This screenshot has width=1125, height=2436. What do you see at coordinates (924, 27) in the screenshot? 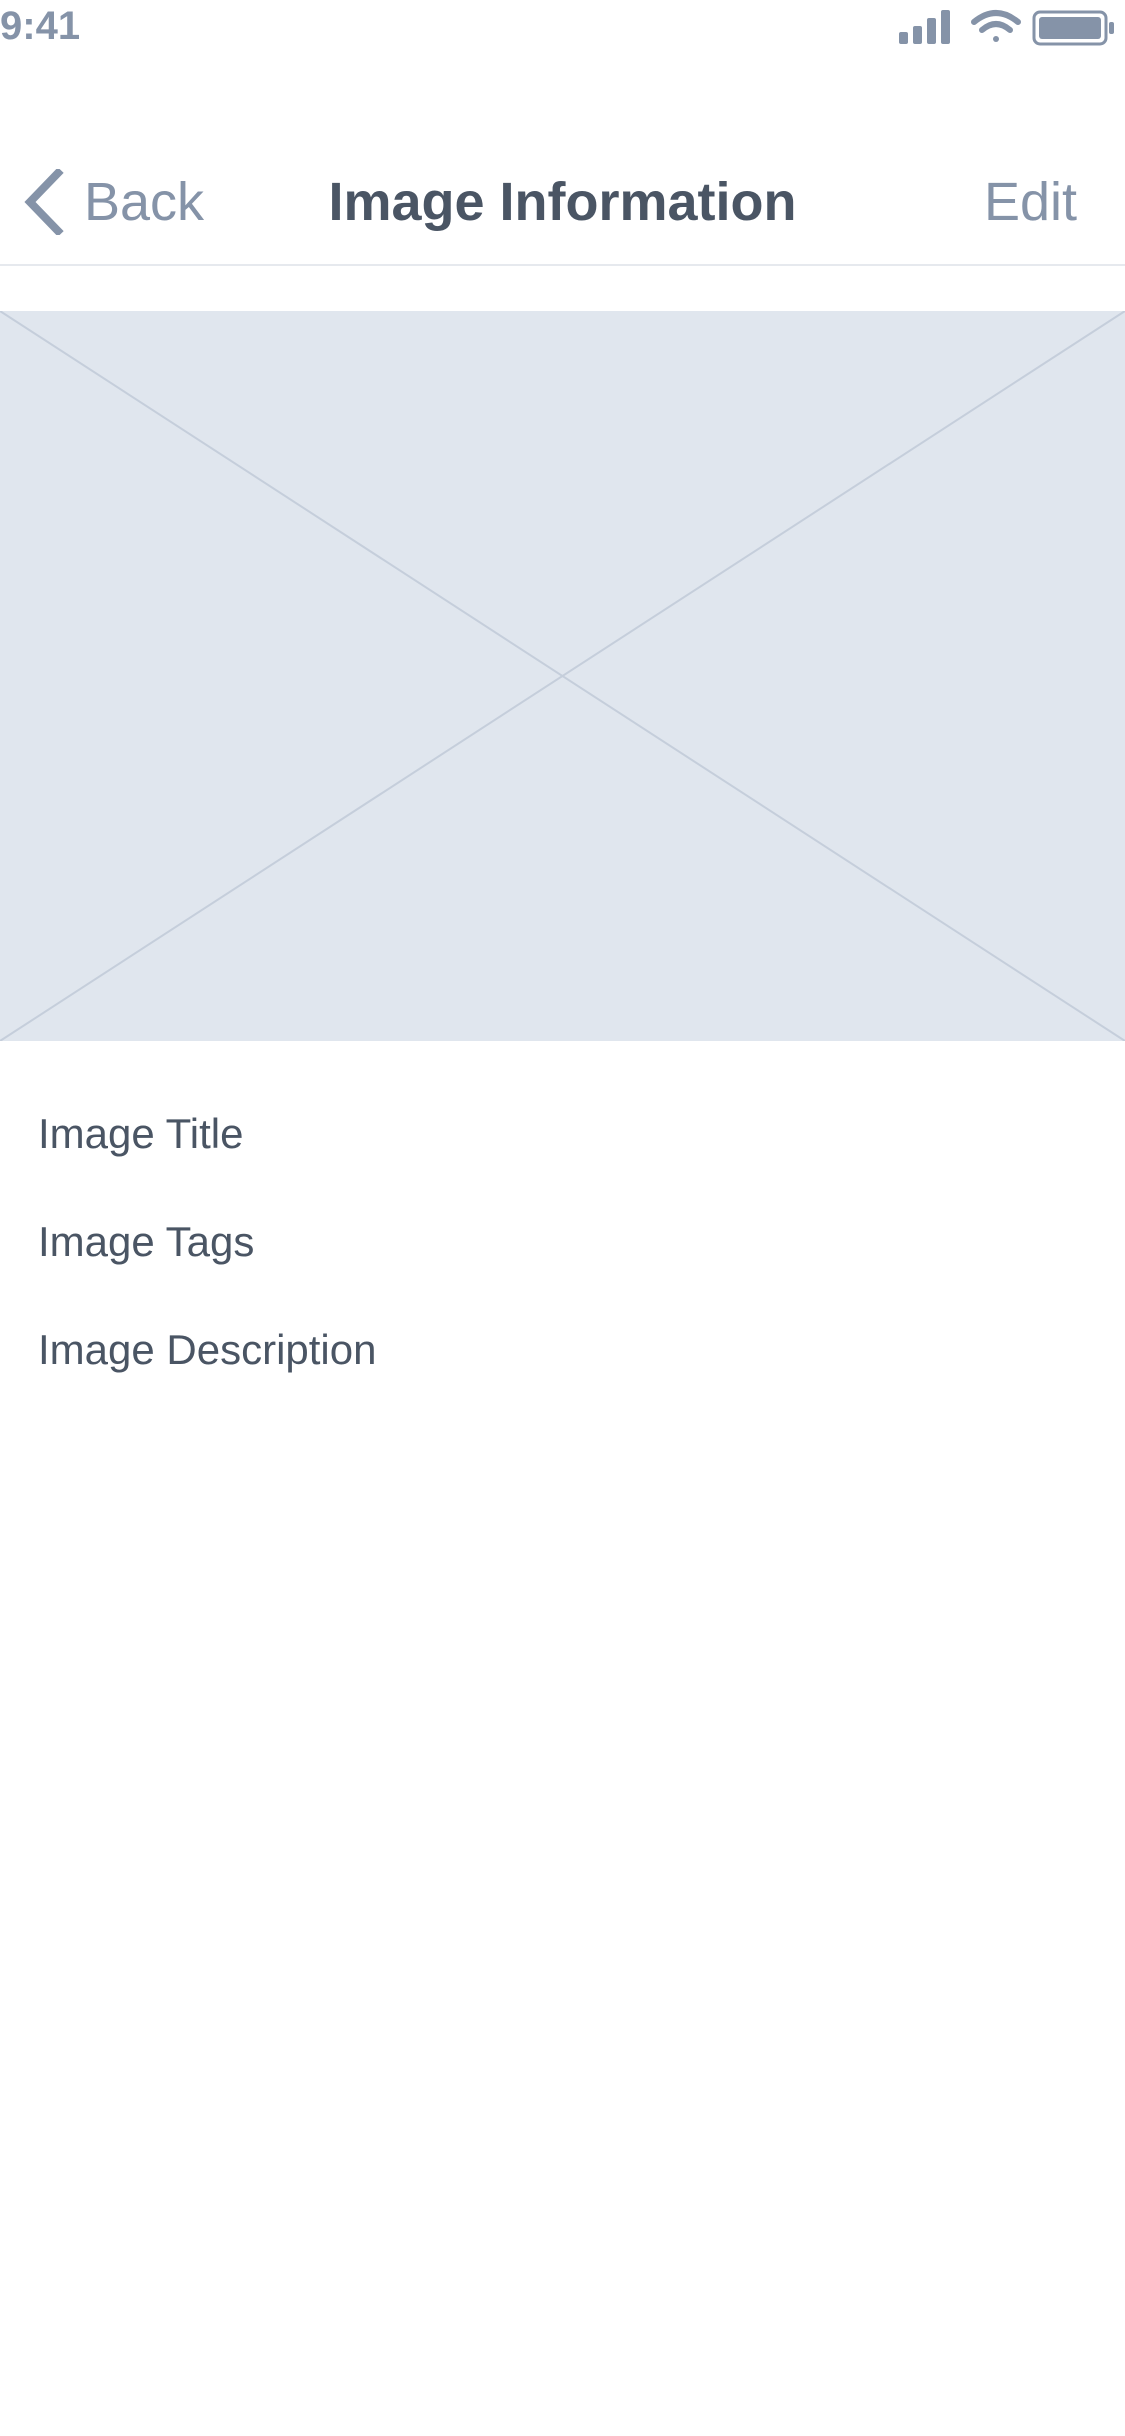
I see `signal-icon` at bounding box center [924, 27].